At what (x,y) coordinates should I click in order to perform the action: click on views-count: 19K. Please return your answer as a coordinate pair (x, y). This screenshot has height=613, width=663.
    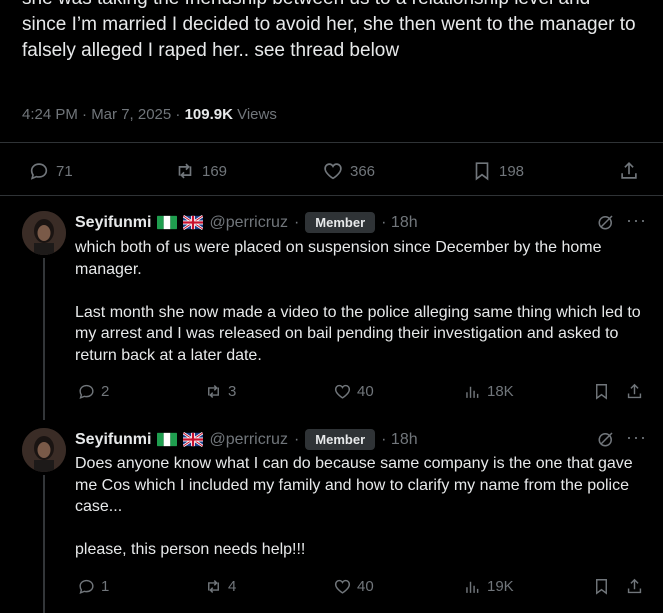
    Looking at the image, I should click on (500, 586).